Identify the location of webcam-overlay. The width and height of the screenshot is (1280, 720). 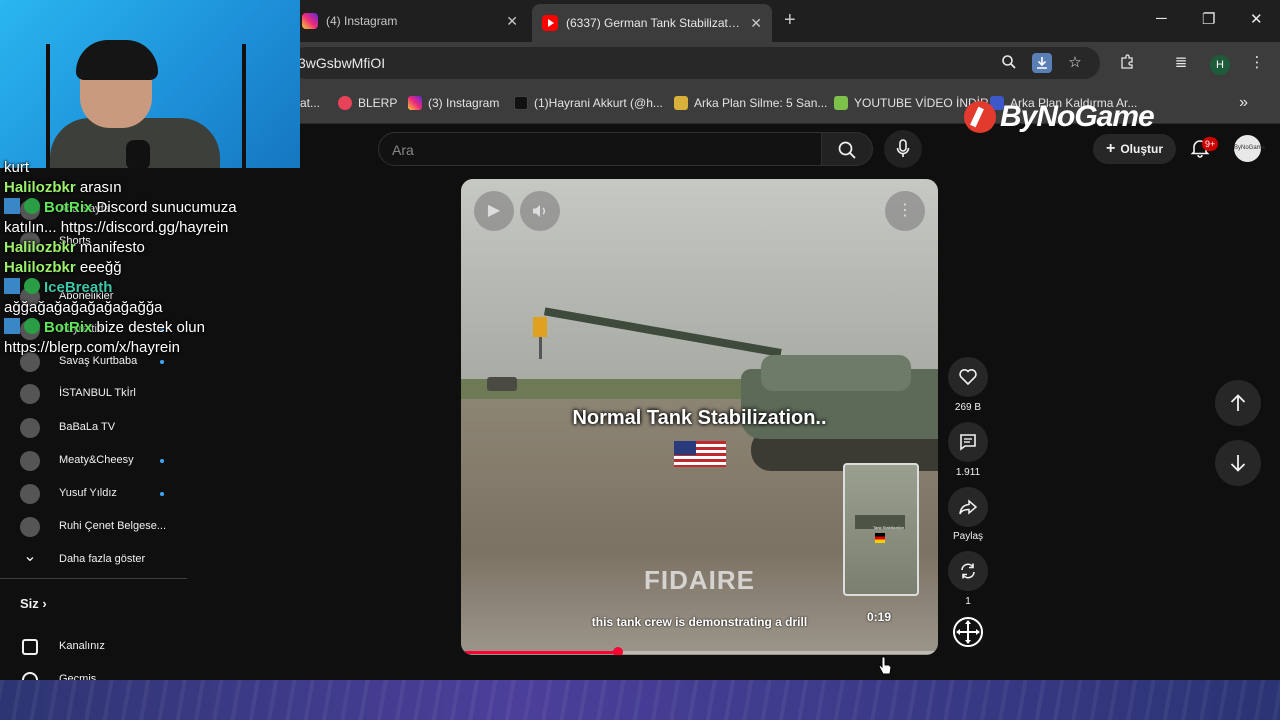
(150, 84).